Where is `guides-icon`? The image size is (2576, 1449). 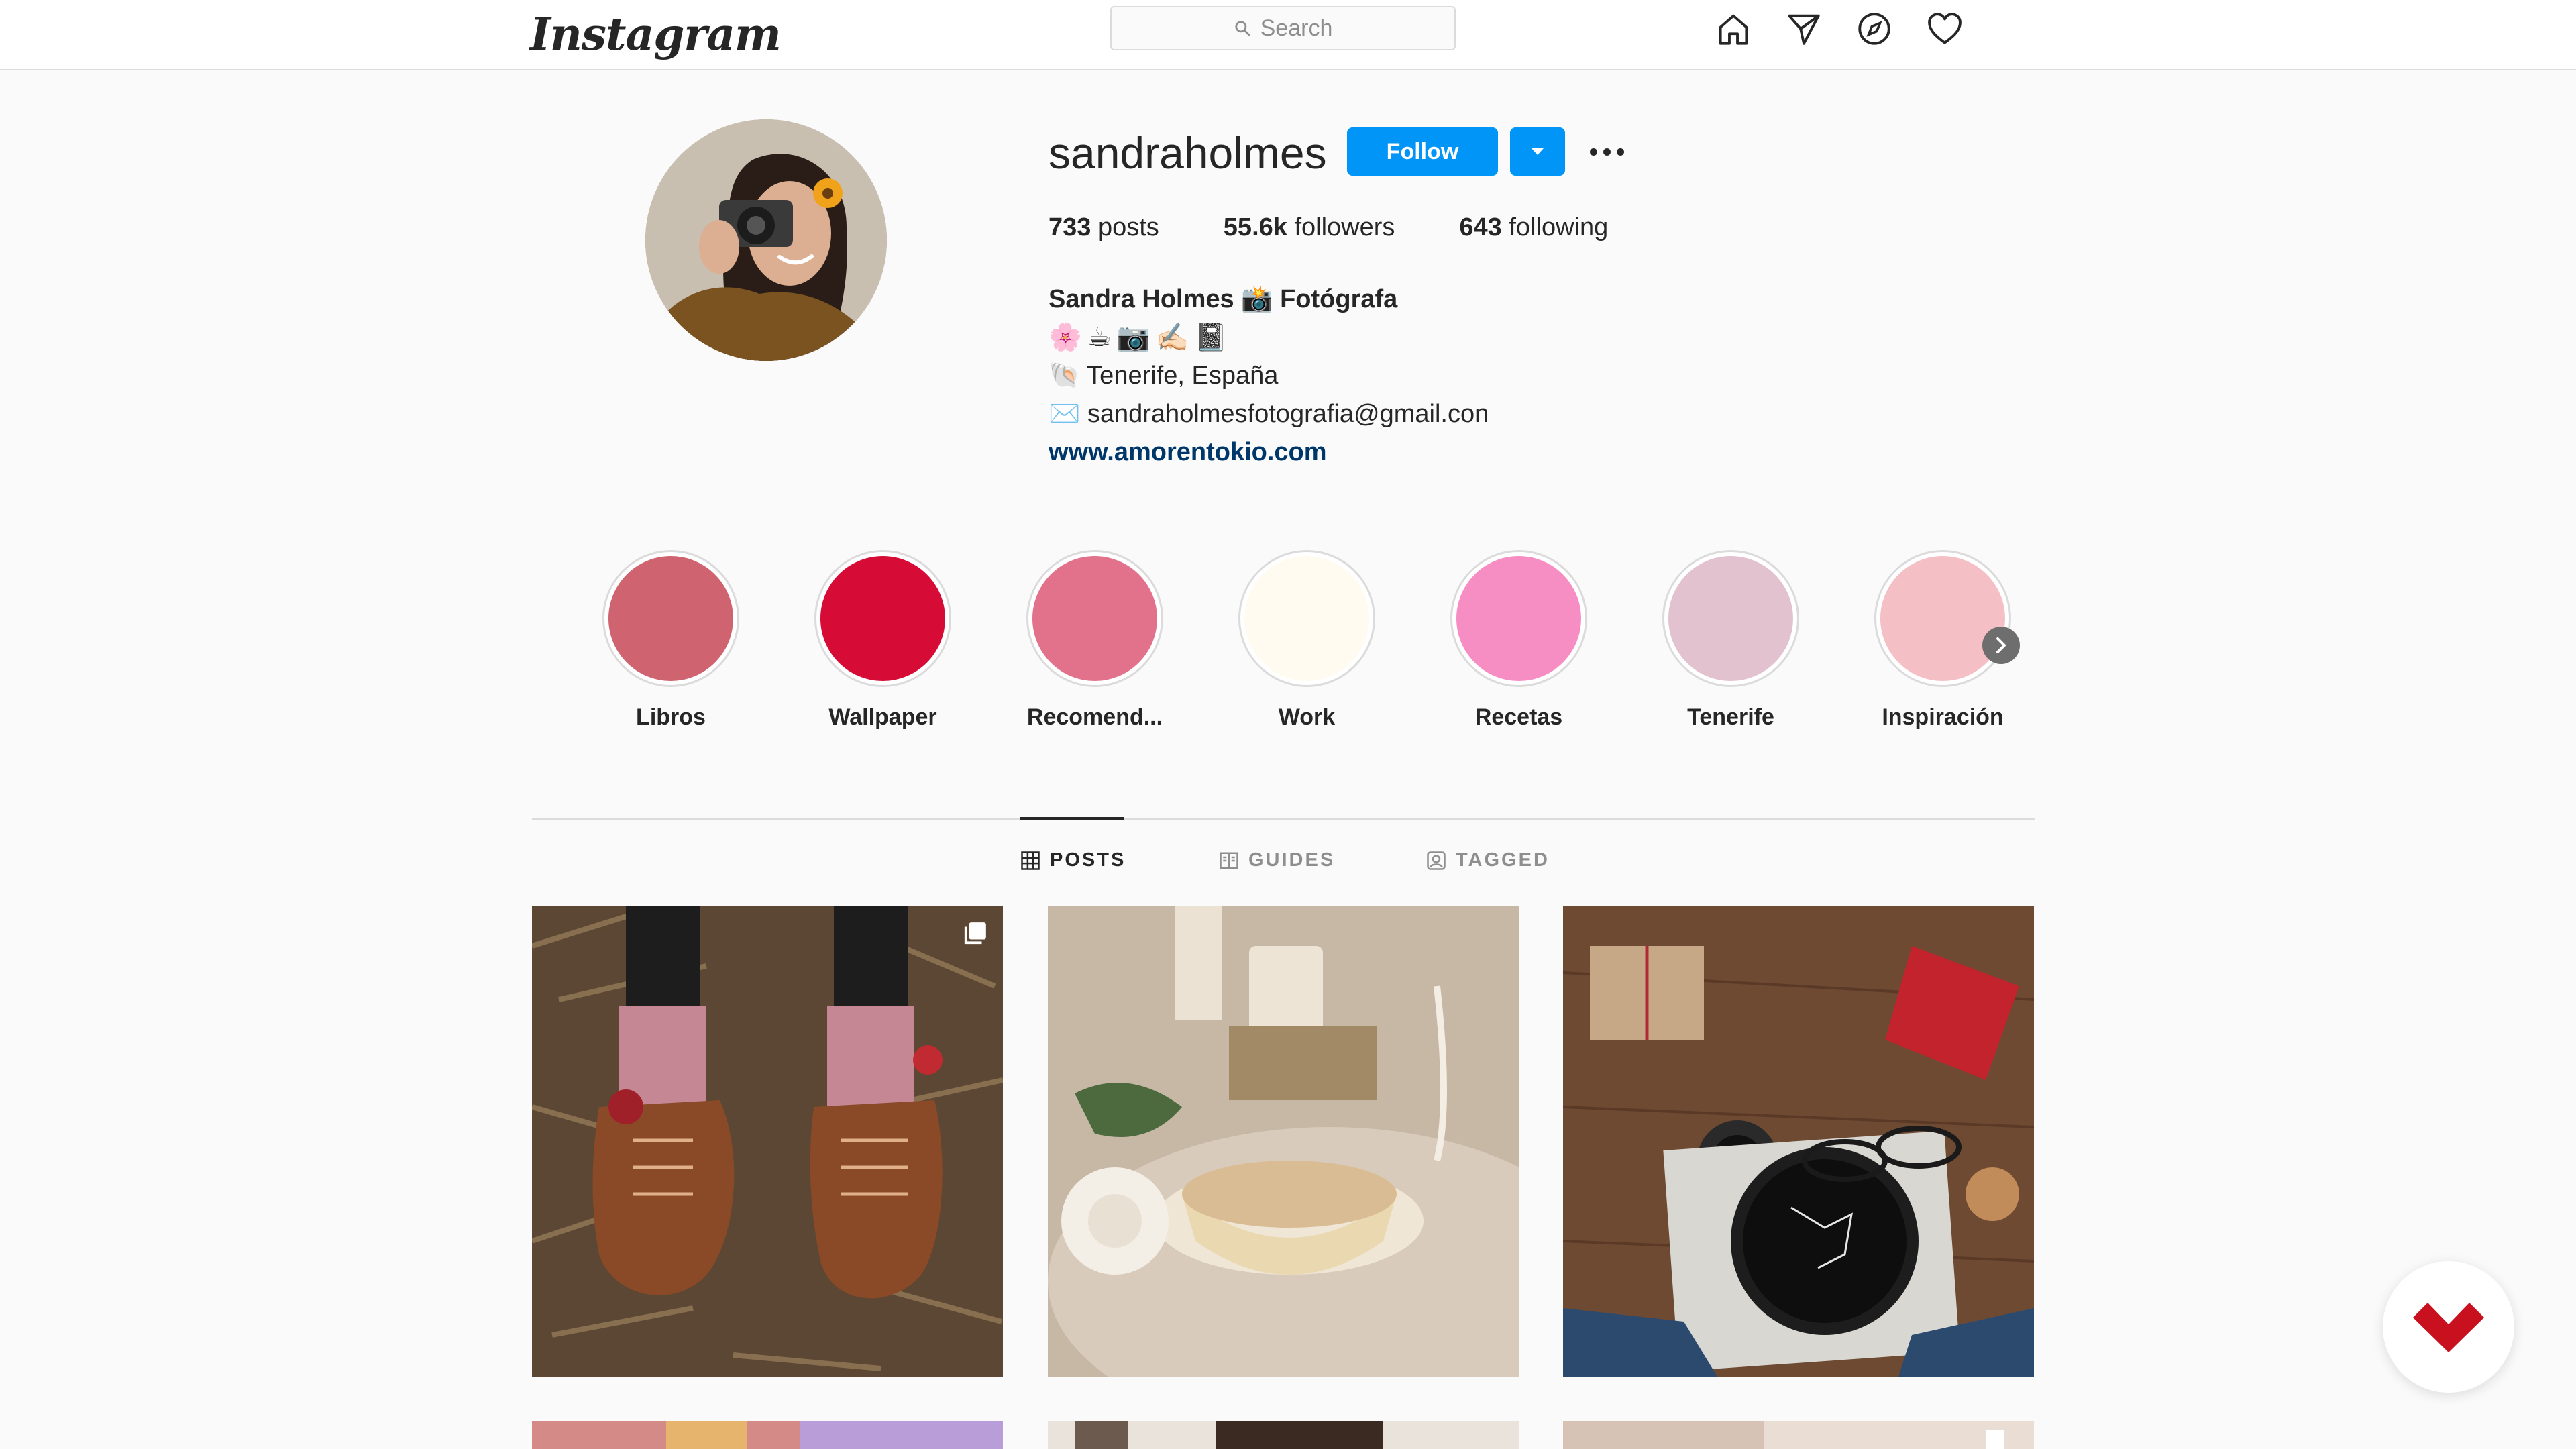
guides-icon is located at coordinates (1229, 860).